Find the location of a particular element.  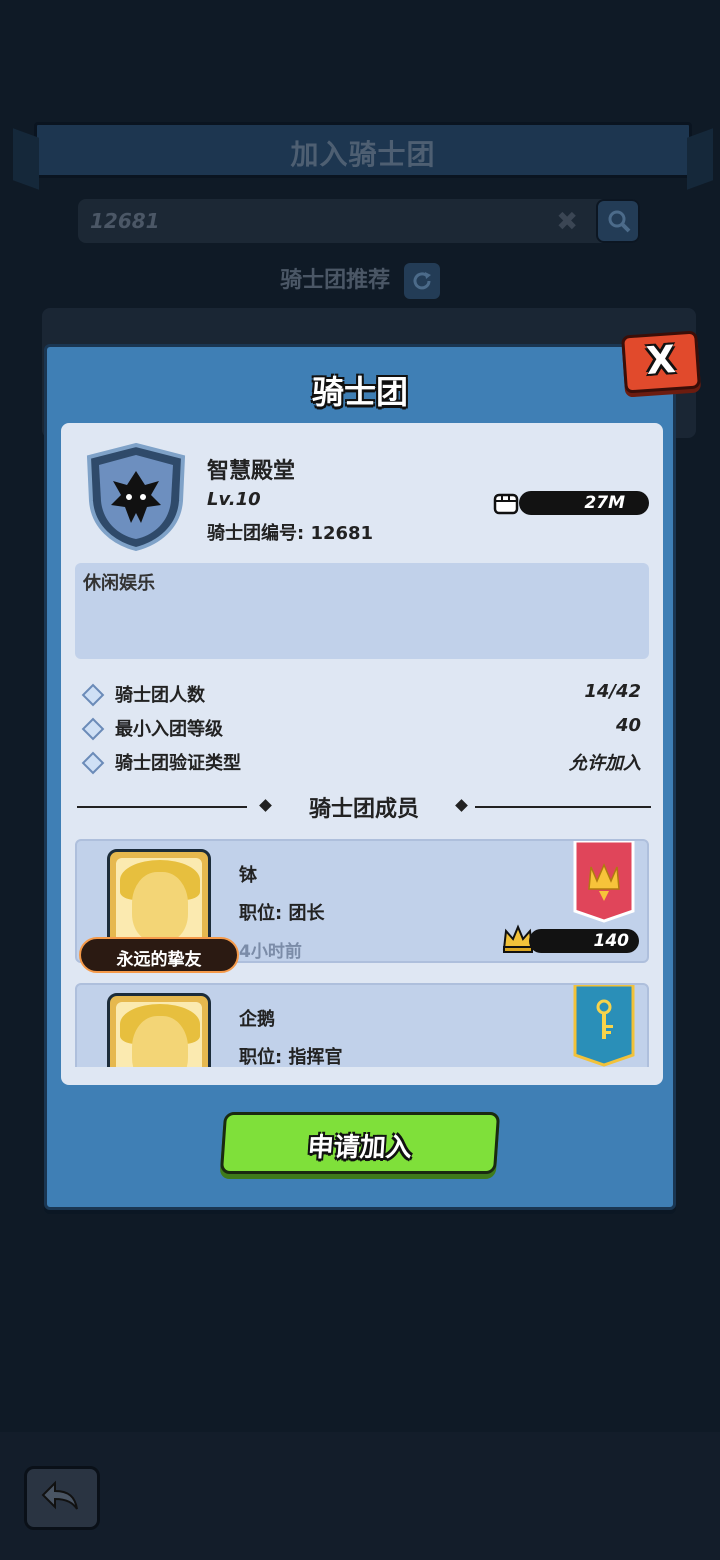

member-row: 企鹅 职位: 指挥官 is located at coordinates (362, 1025).